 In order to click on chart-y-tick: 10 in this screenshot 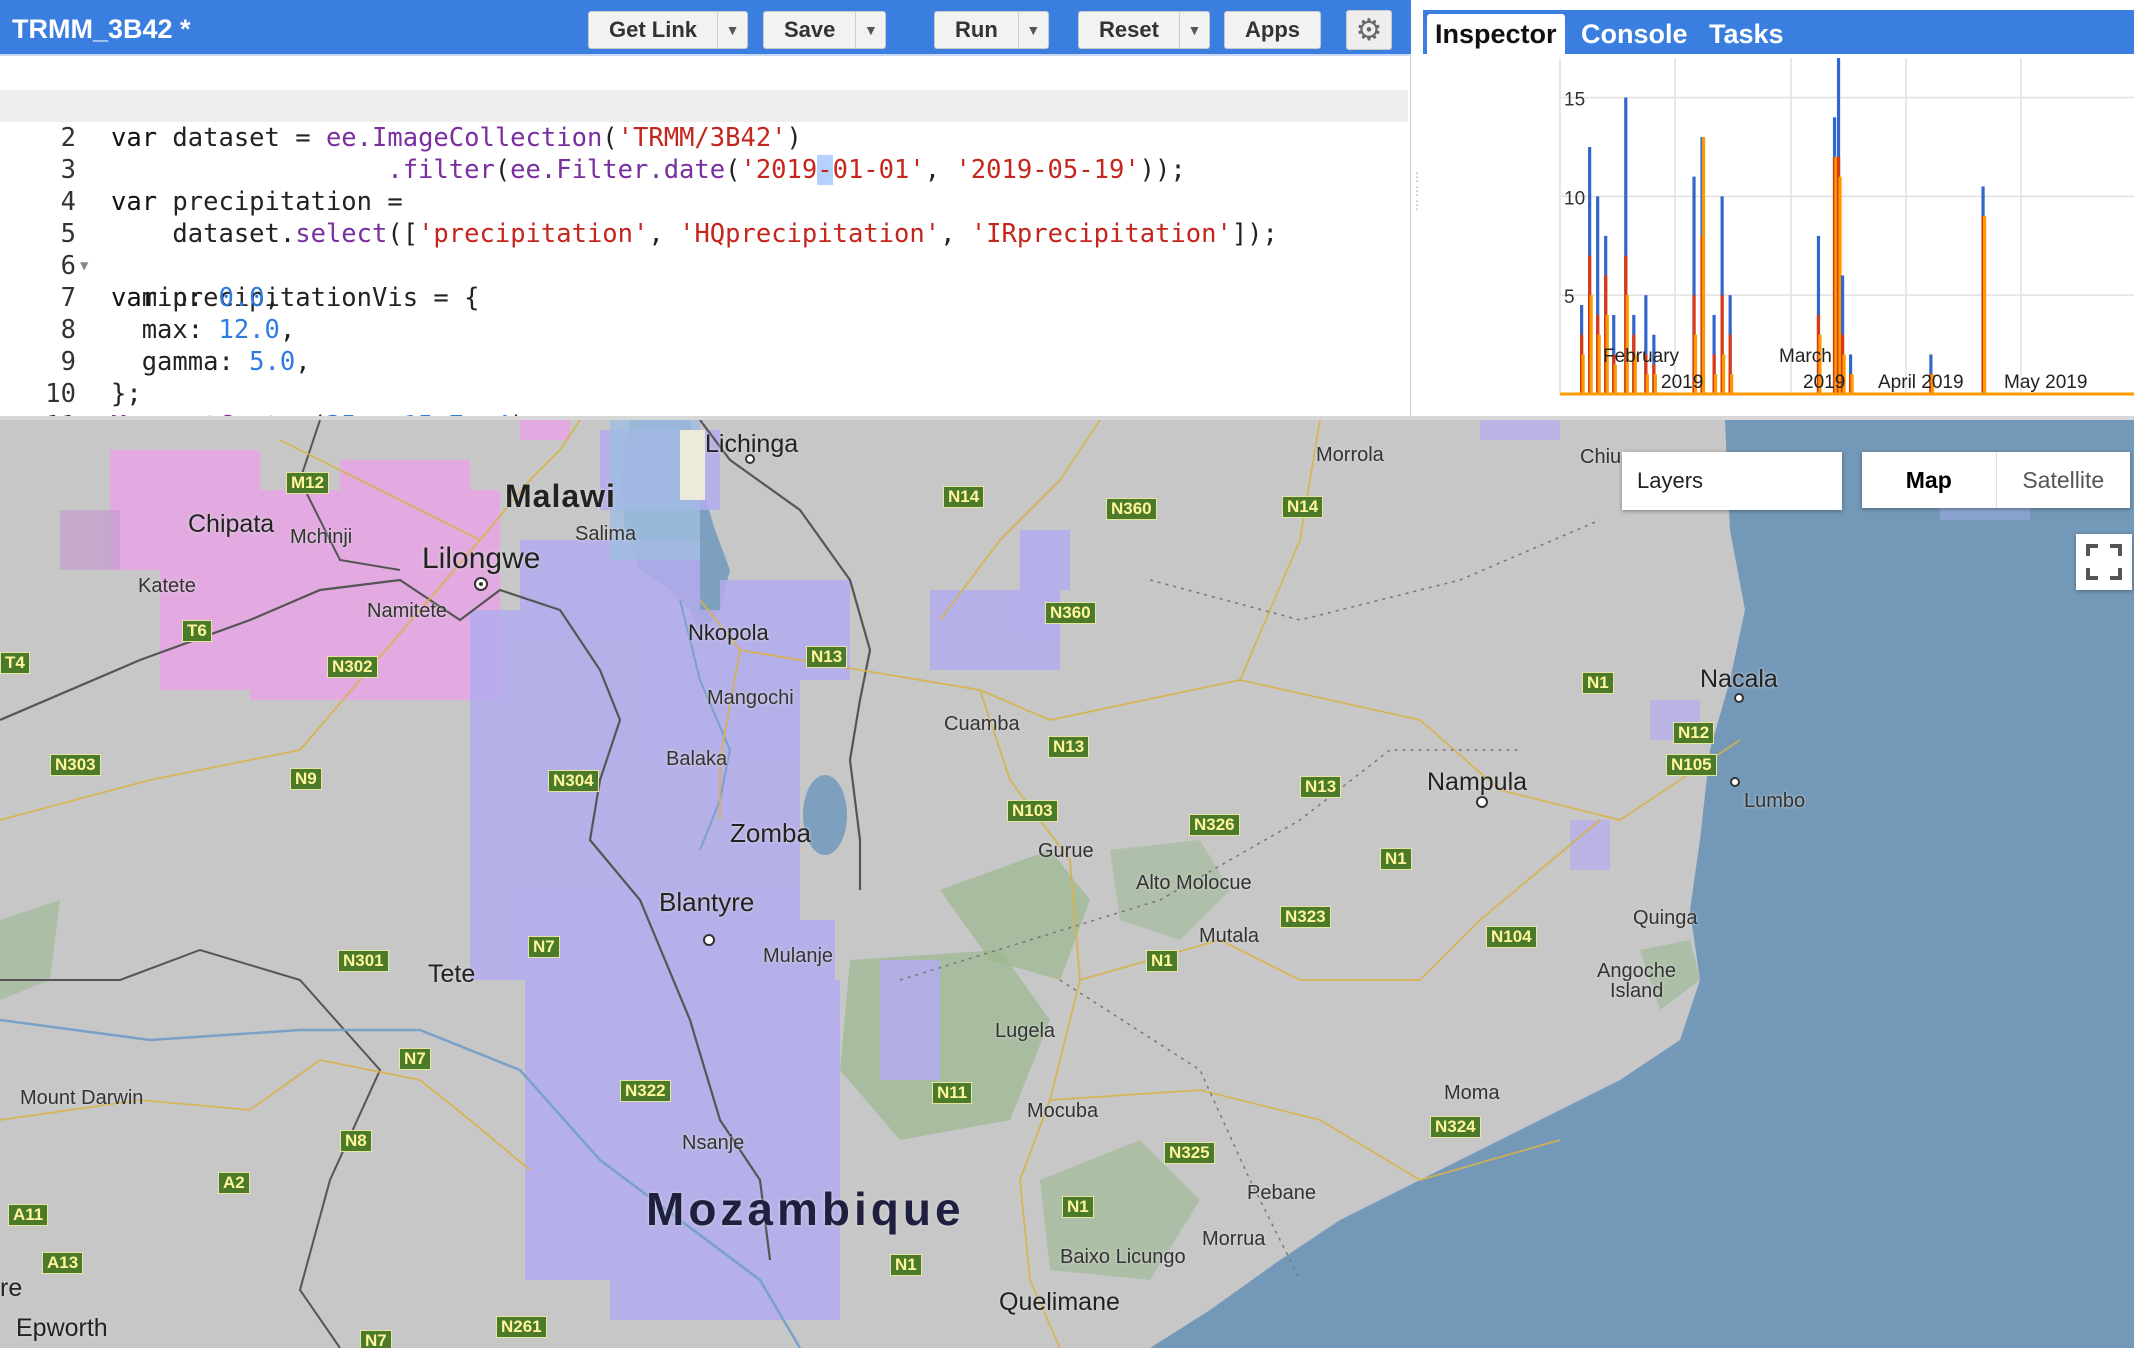, I will do `click(1574, 198)`.